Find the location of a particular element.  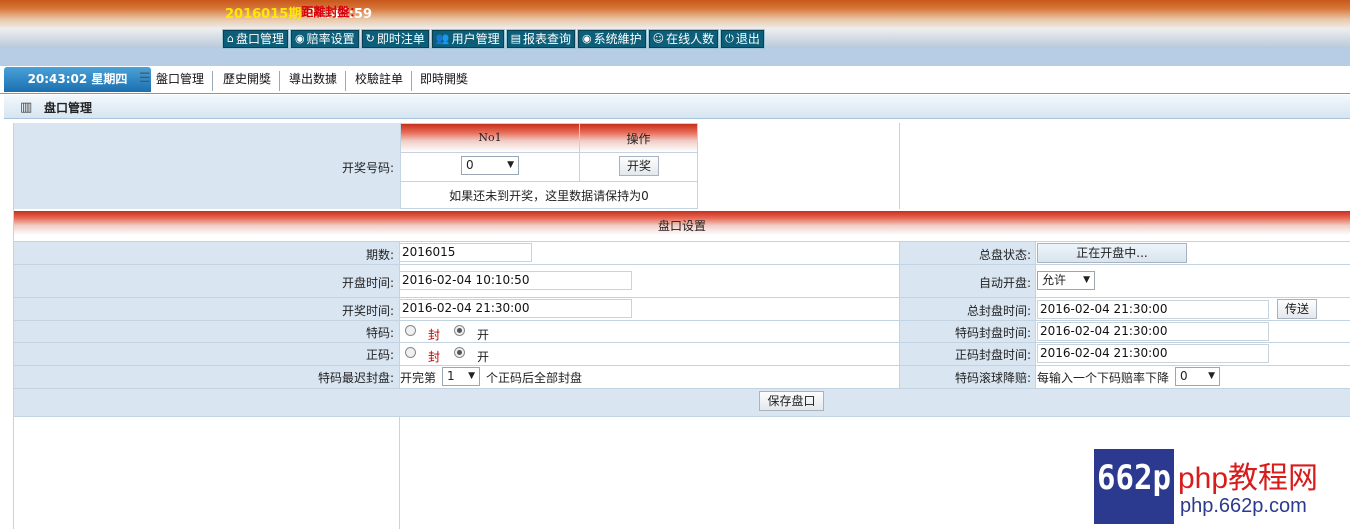

nav-label: 即时注单 is located at coordinates (400, 39).